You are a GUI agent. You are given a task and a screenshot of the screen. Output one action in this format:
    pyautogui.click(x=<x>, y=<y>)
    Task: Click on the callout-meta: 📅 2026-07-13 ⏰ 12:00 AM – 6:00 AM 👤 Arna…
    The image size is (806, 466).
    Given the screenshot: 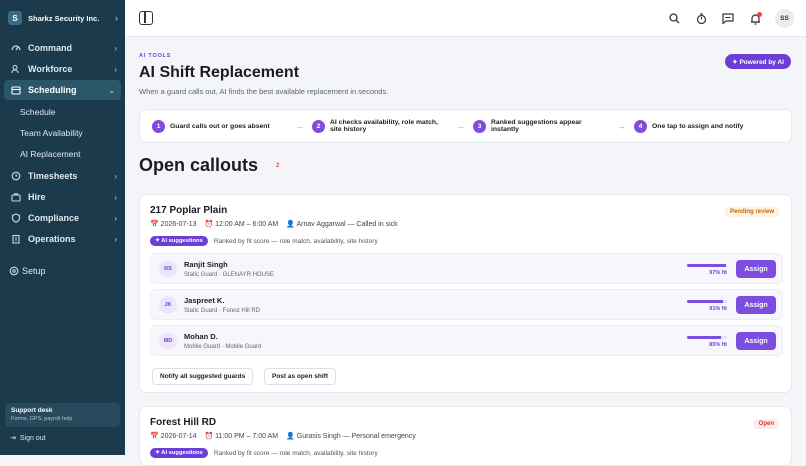 What is the action you would take?
    pyautogui.click(x=274, y=224)
    